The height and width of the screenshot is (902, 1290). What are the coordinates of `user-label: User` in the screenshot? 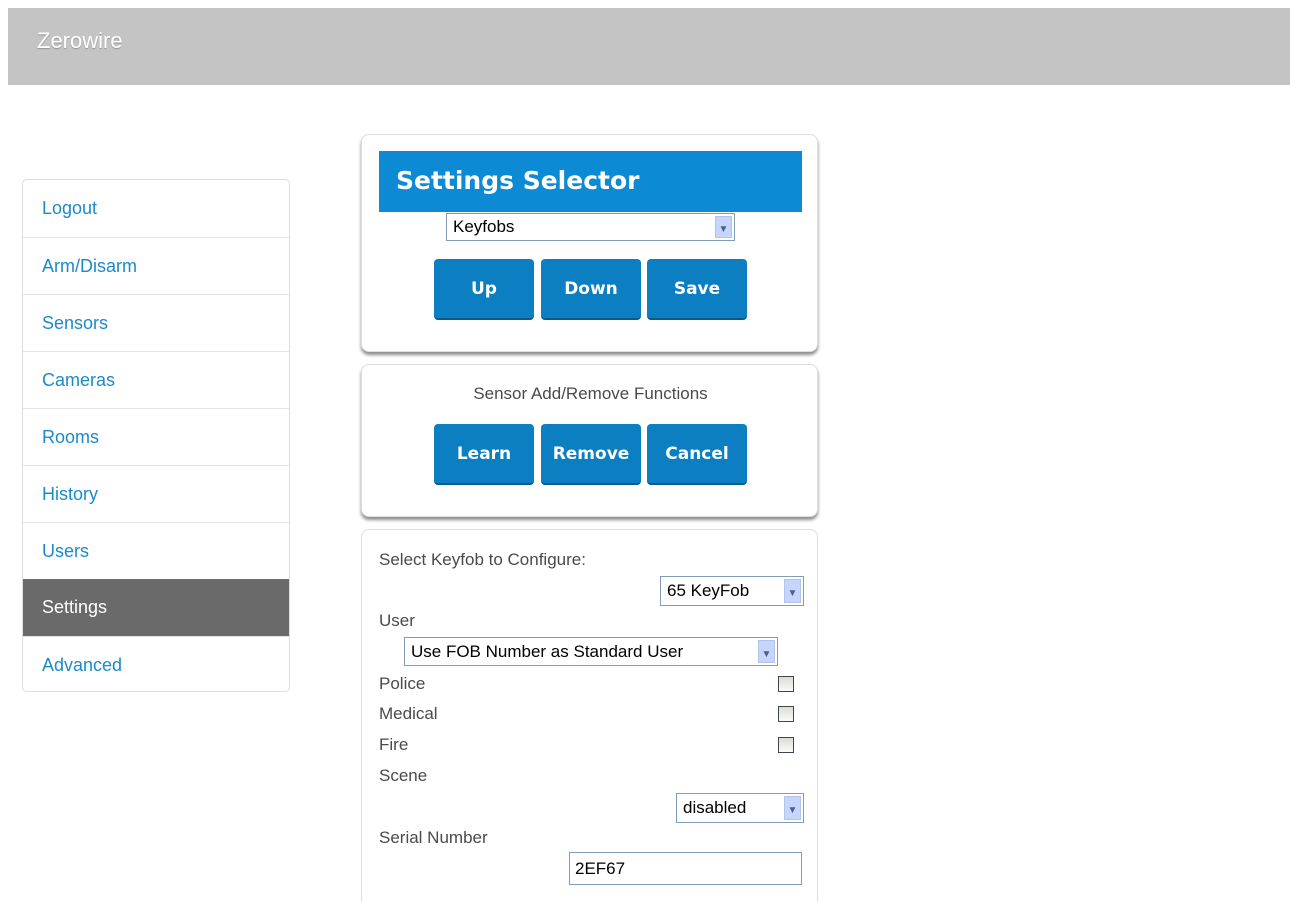 It's located at (397, 620).